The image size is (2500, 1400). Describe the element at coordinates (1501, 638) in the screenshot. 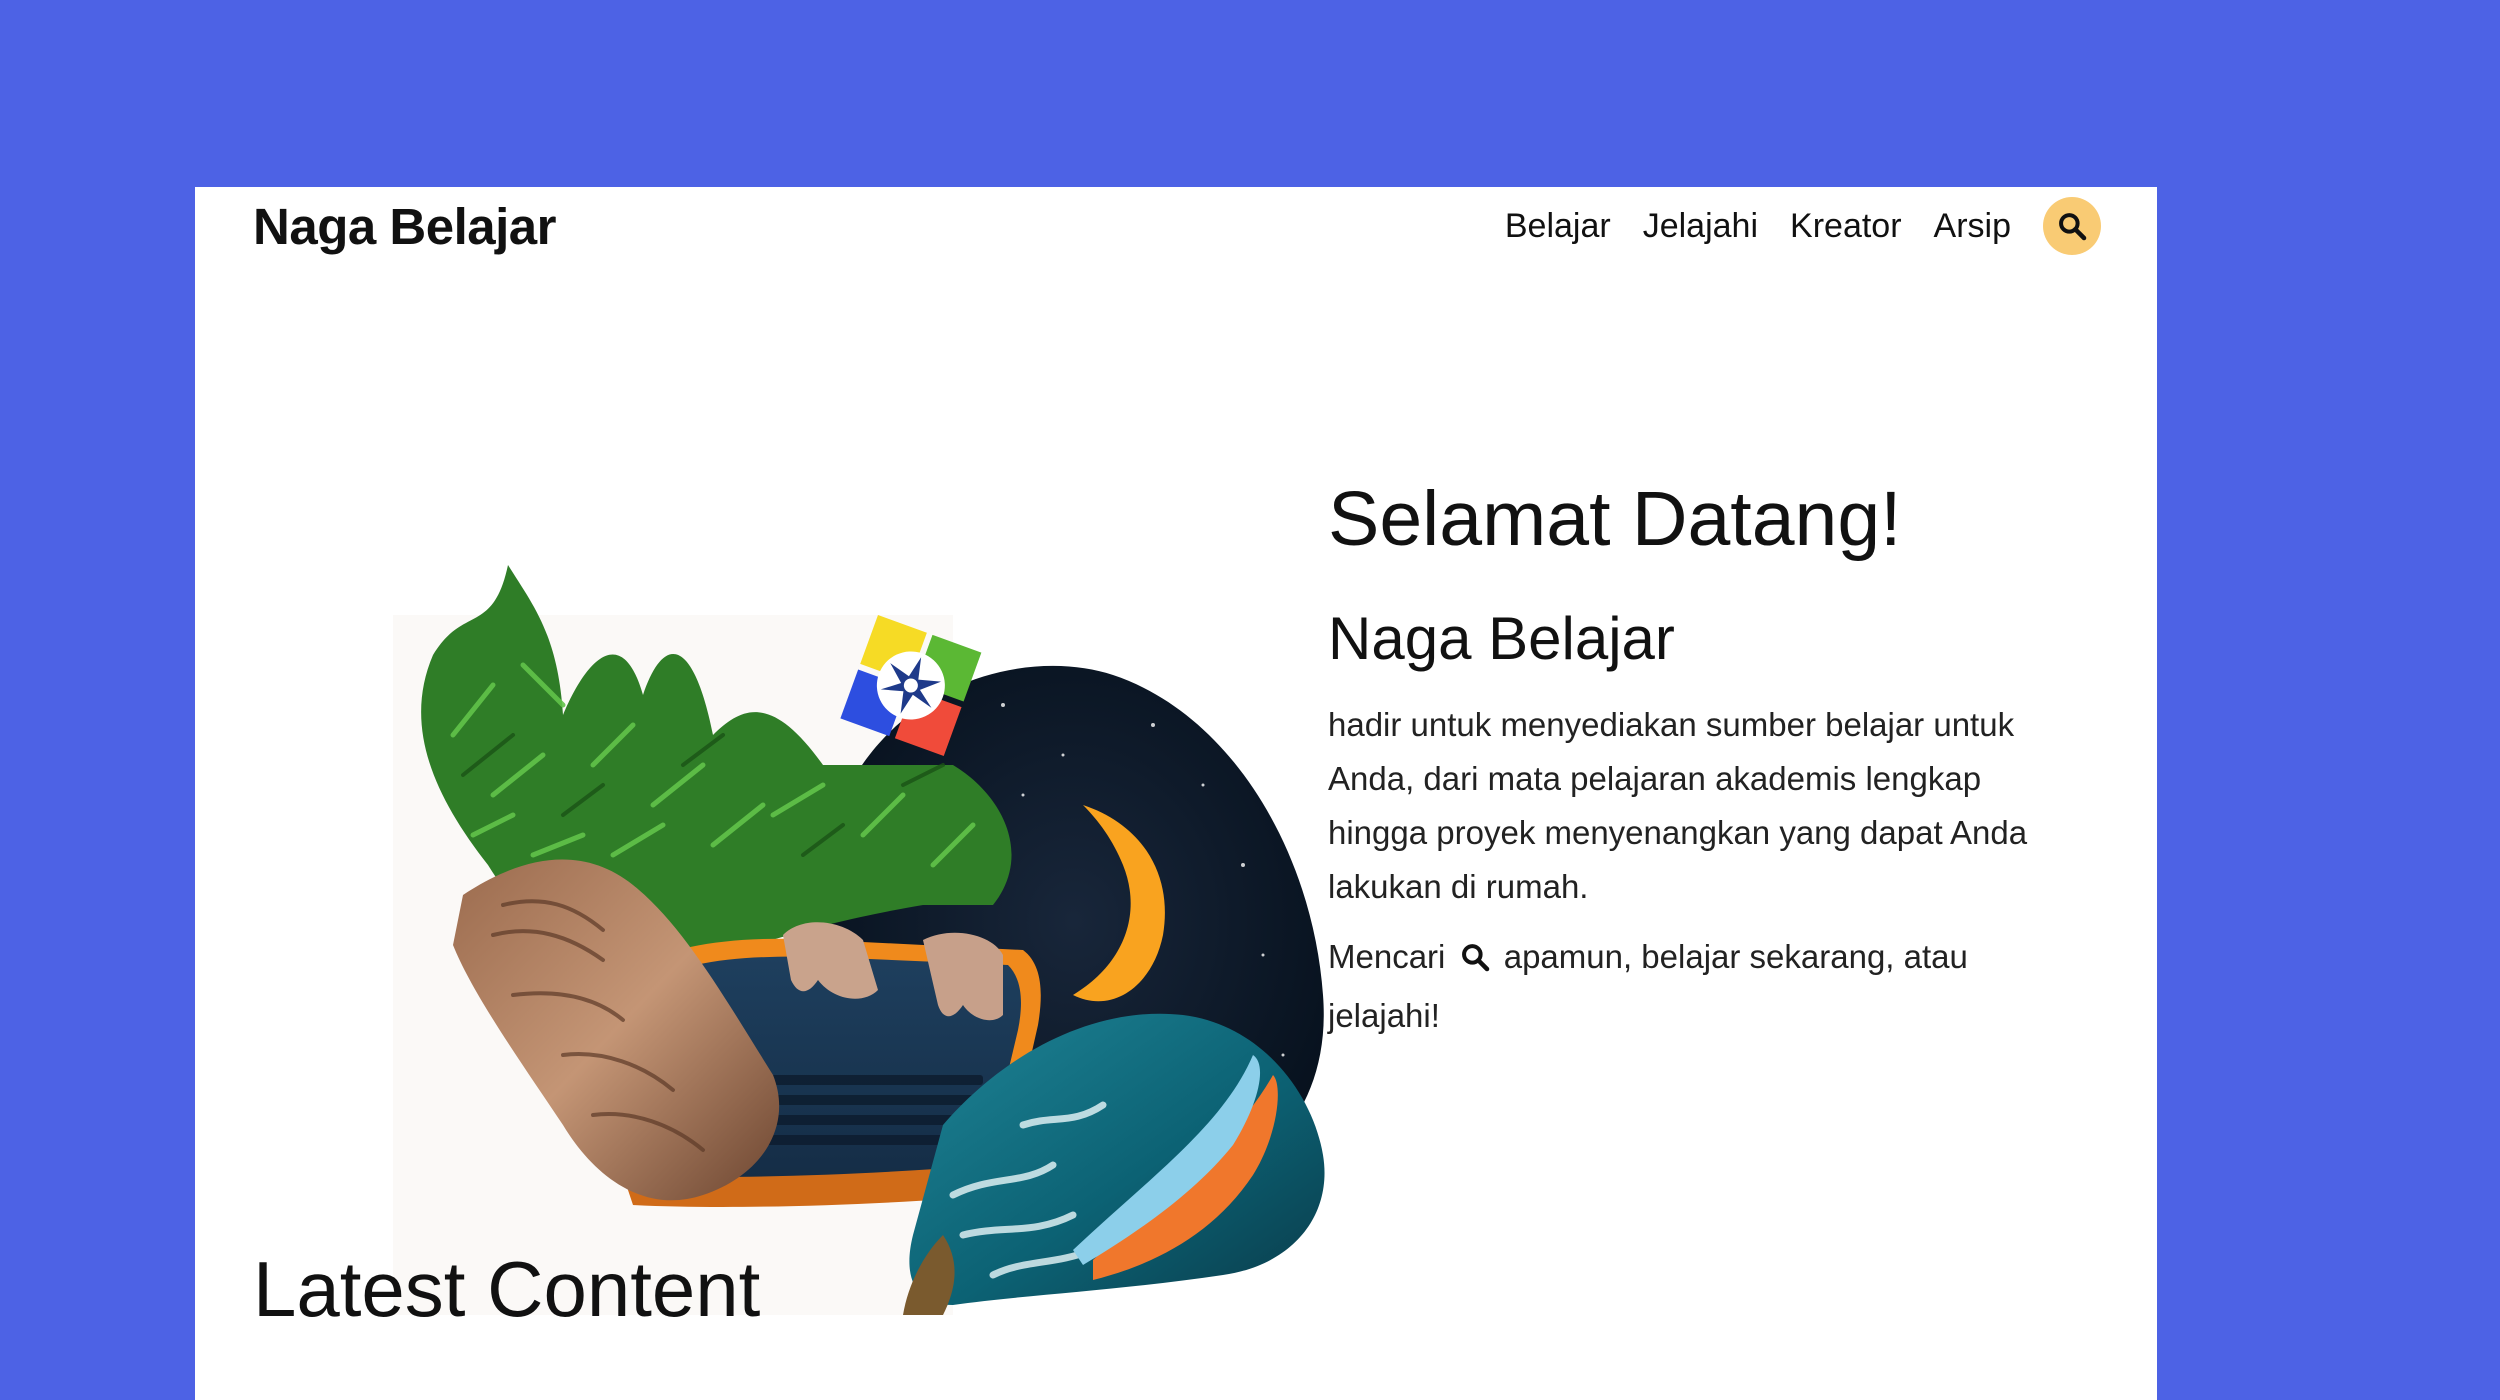

I see `hero-subtitle: Naga Belajar` at that location.